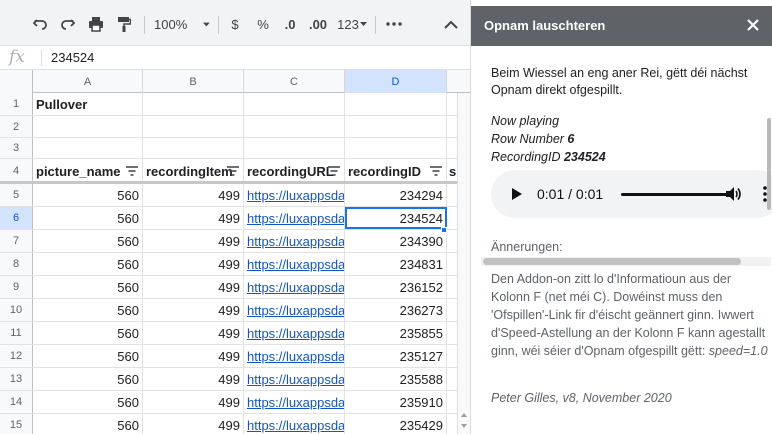 This screenshot has width=772, height=434. I want to click on header-cell-recording-id: recordingID, so click(396, 171).